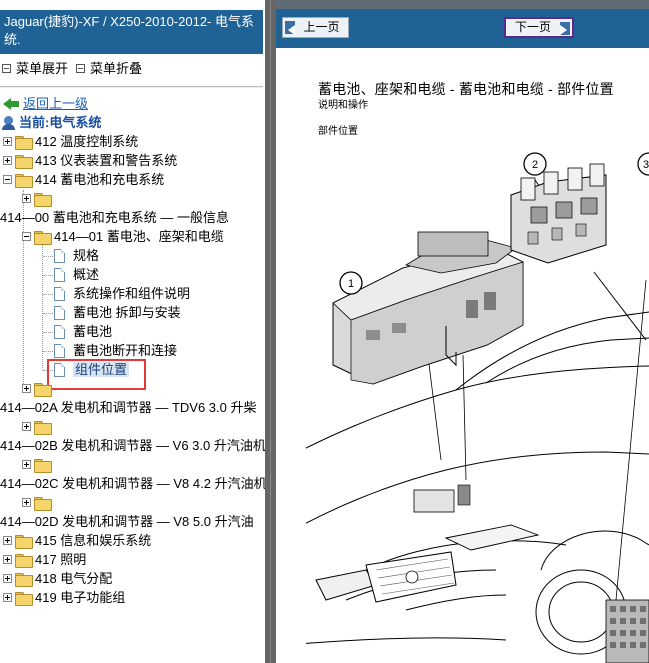  What do you see at coordinates (101, 369) in the screenshot?
I see `tree-doc-label-selected: 组件位置` at bounding box center [101, 369].